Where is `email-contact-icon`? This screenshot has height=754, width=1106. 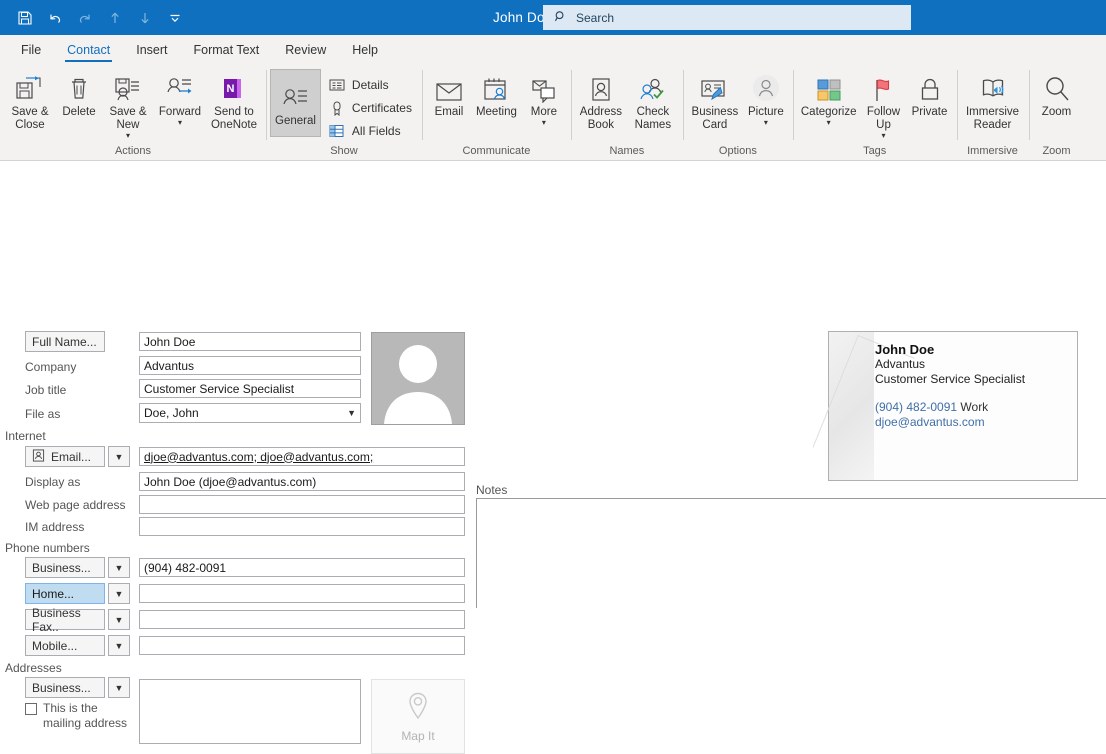 email-contact-icon is located at coordinates (38, 456).